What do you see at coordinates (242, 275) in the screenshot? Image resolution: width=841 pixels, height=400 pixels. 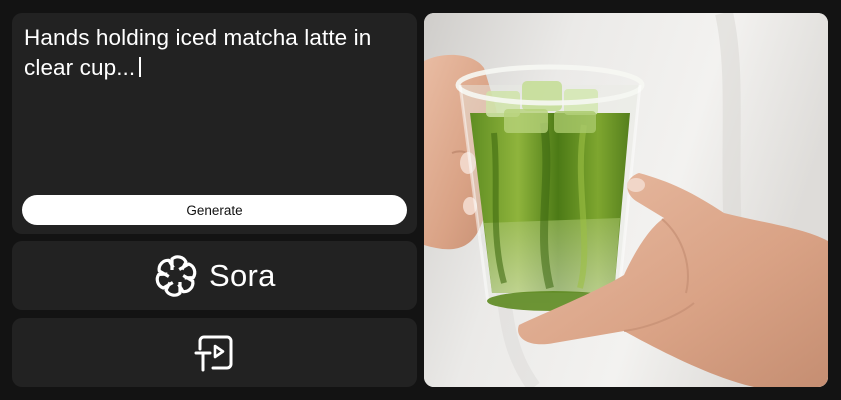 I see `brand-name: Sora` at bounding box center [242, 275].